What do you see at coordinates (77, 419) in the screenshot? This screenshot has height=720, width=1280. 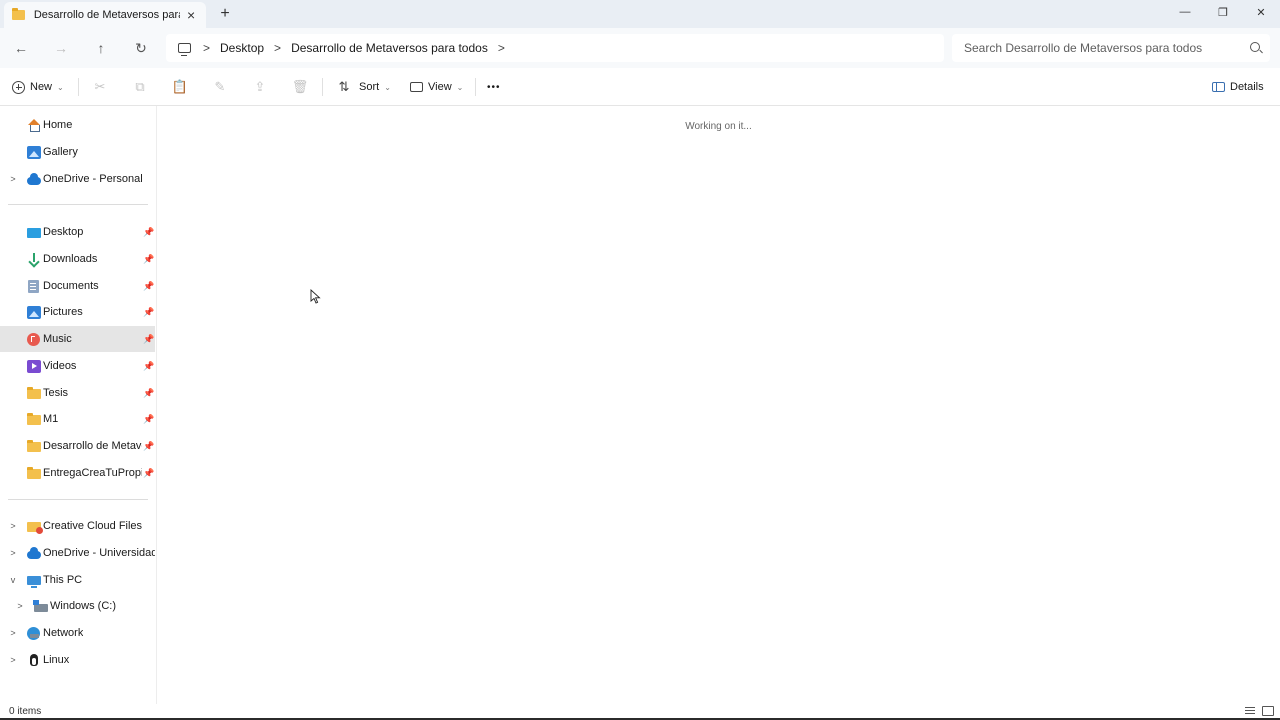 I see `sidebar-item-m1: M1 📌` at bounding box center [77, 419].